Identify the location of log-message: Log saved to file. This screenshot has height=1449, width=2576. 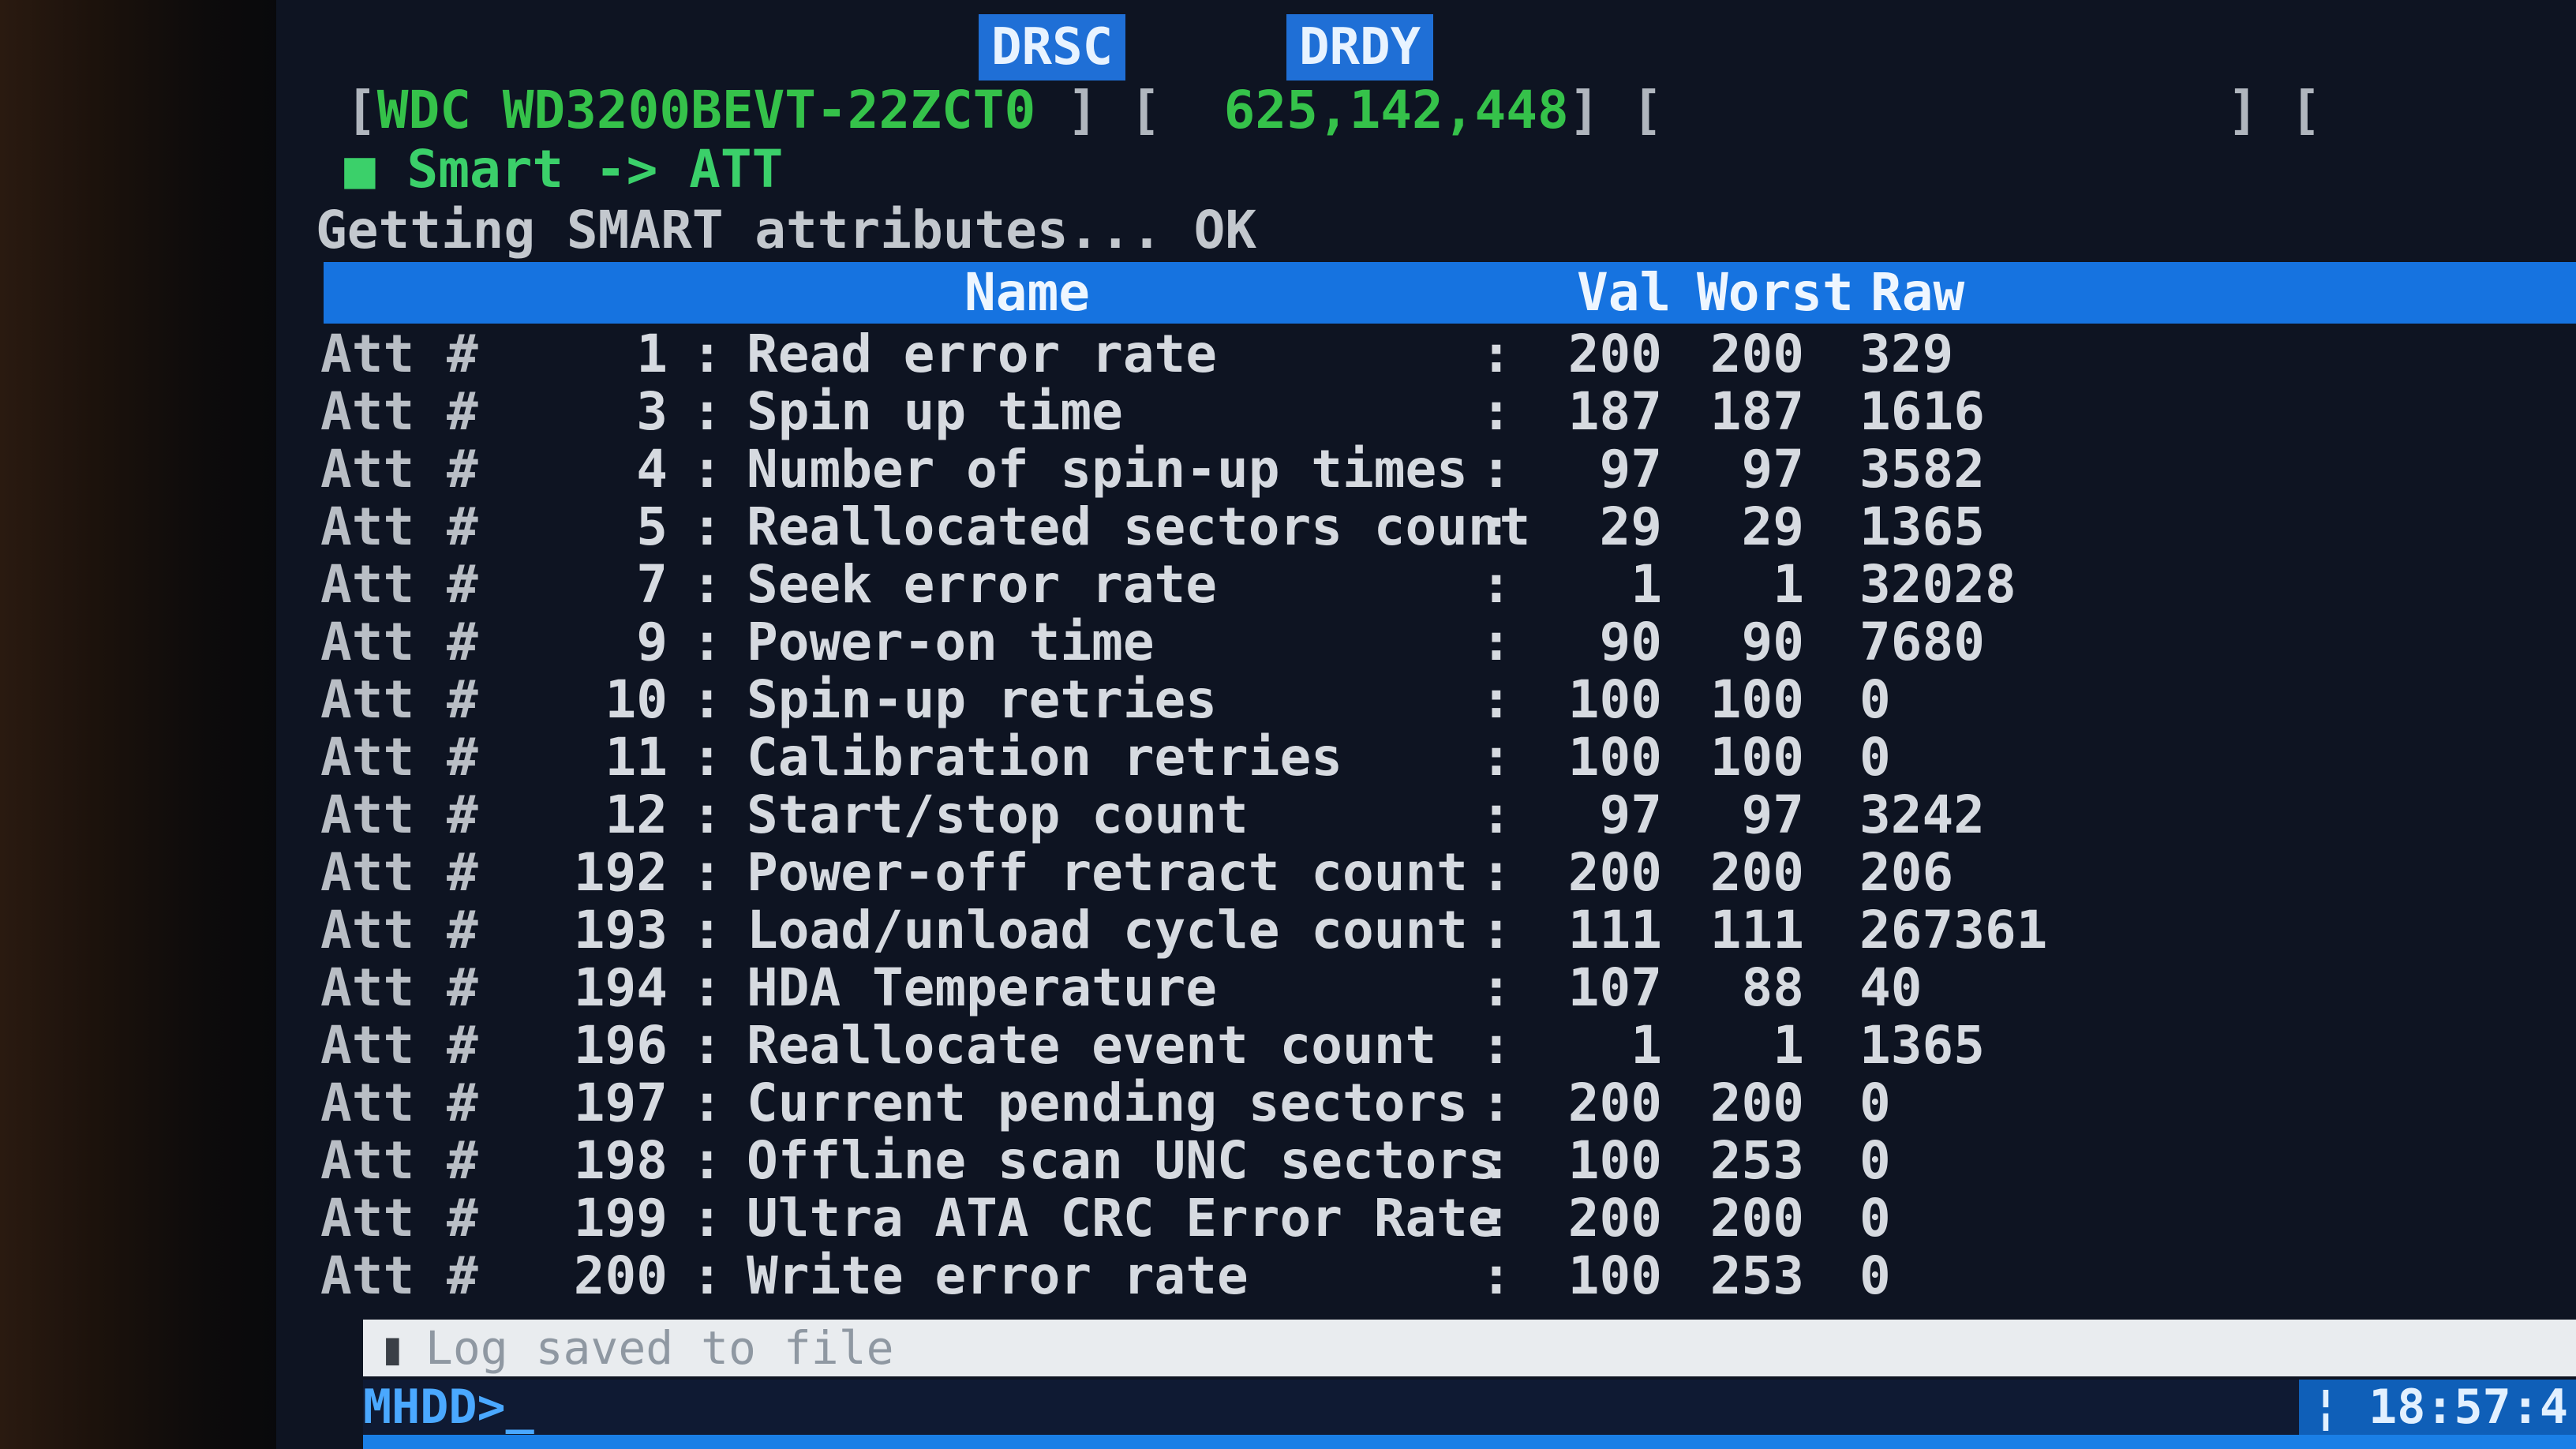
(659, 1348).